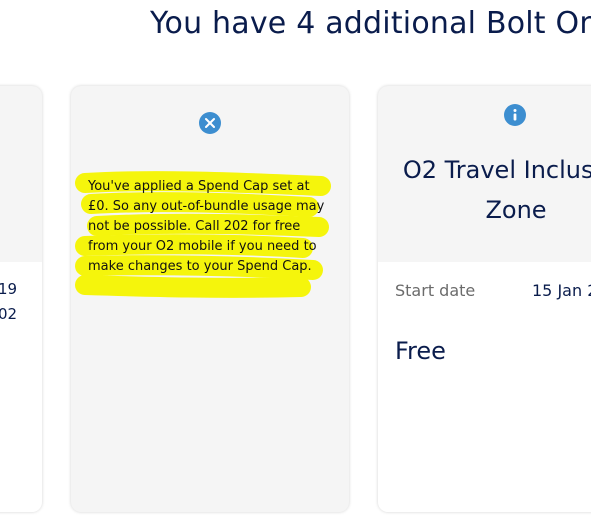 The width and height of the screenshot is (591, 520). What do you see at coordinates (9, 314) in the screenshot?
I see `card-date-fragment: 02` at bounding box center [9, 314].